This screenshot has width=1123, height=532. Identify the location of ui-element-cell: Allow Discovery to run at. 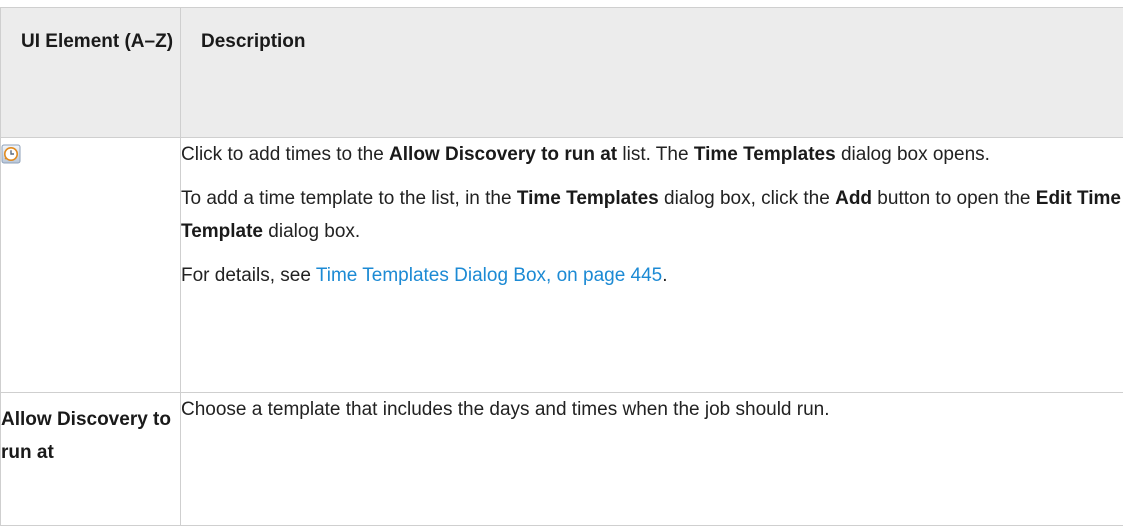
(90, 459).